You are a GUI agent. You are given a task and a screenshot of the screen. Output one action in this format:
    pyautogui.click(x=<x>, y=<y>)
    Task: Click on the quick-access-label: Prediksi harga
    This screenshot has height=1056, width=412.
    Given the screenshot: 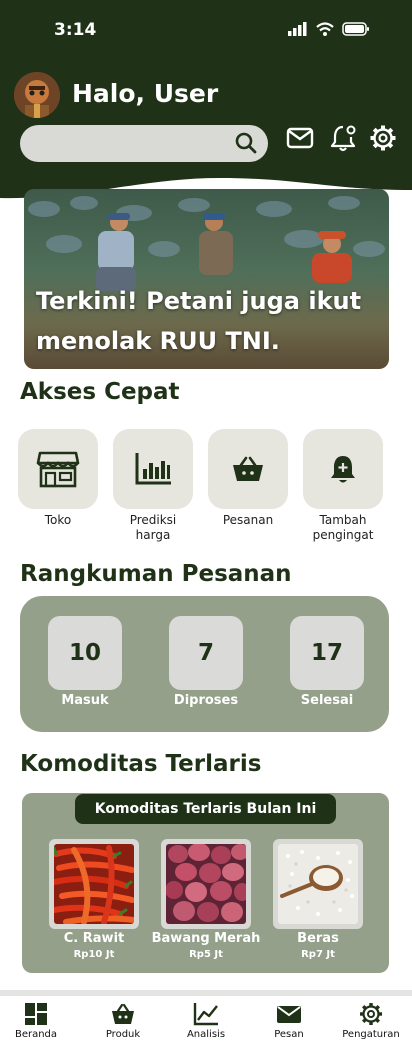 What is the action you would take?
    pyautogui.click(x=153, y=527)
    